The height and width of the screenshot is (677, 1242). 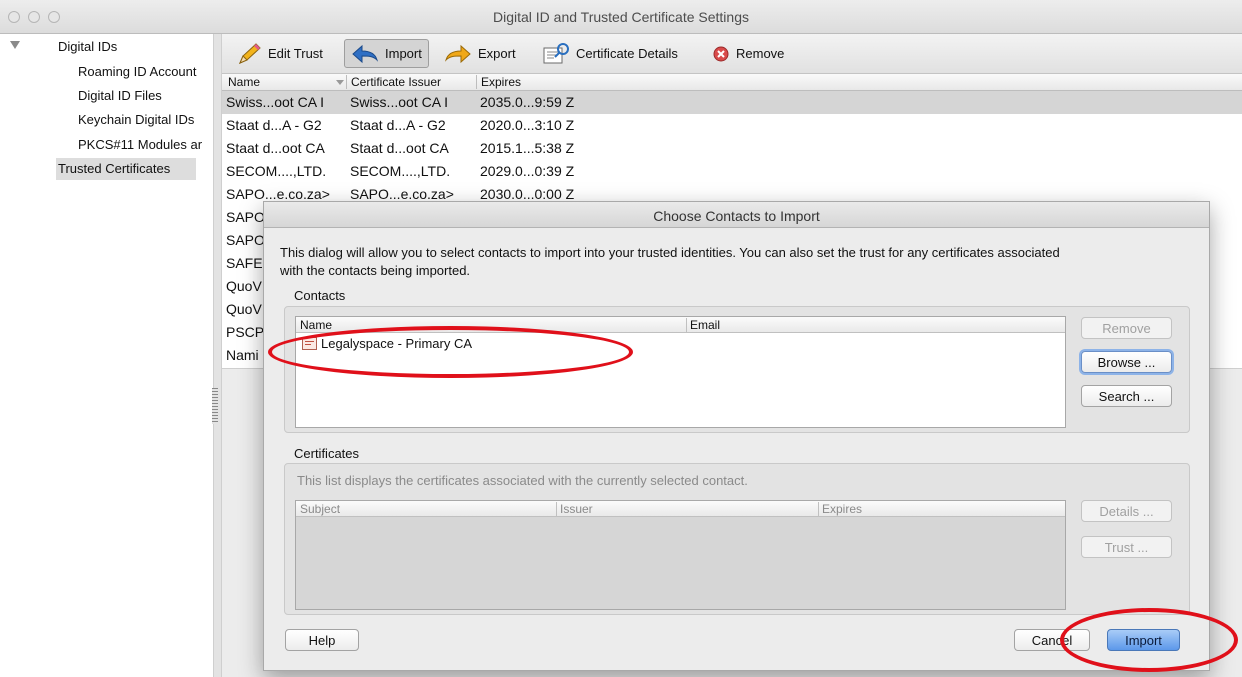 What do you see at coordinates (316, 325) in the screenshot?
I see `contacts-column-name: Name` at bounding box center [316, 325].